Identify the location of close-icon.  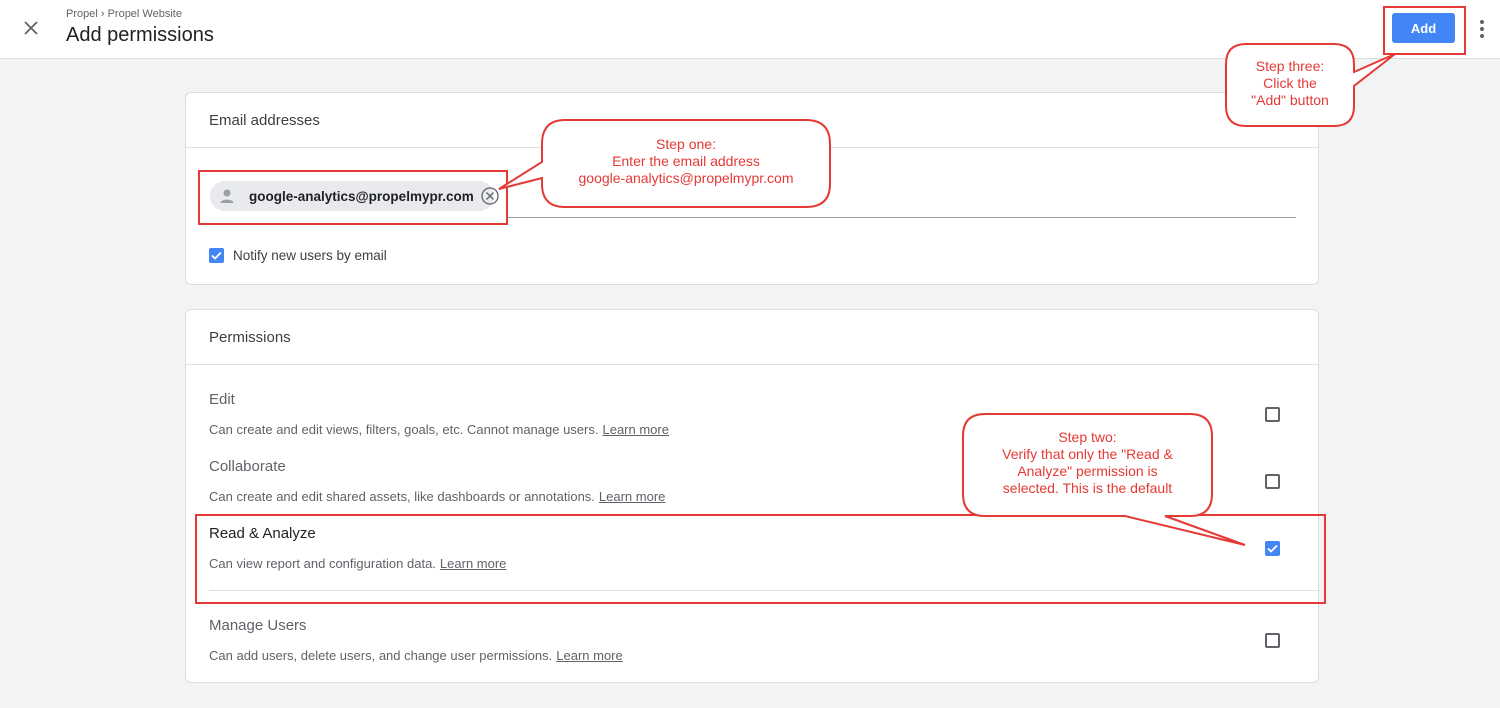
(31, 28).